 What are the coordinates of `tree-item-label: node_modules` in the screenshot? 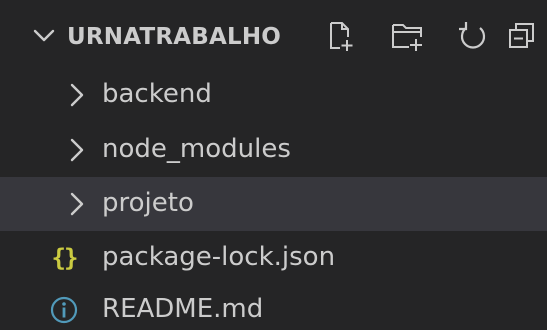 It's located at (196, 149).